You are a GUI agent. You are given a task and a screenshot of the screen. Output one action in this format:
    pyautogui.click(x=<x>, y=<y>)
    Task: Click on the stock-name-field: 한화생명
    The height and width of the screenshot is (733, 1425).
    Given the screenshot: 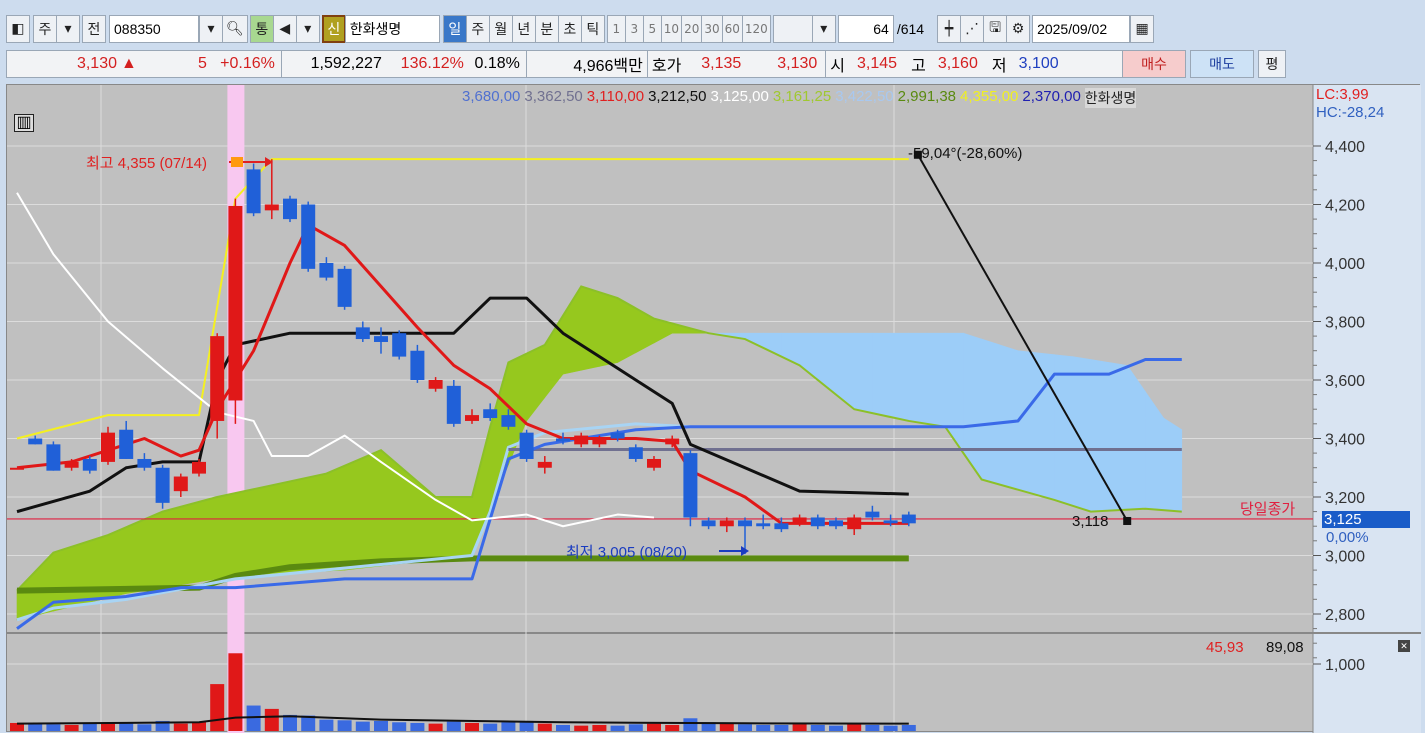 What is the action you would take?
    pyautogui.click(x=392, y=29)
    